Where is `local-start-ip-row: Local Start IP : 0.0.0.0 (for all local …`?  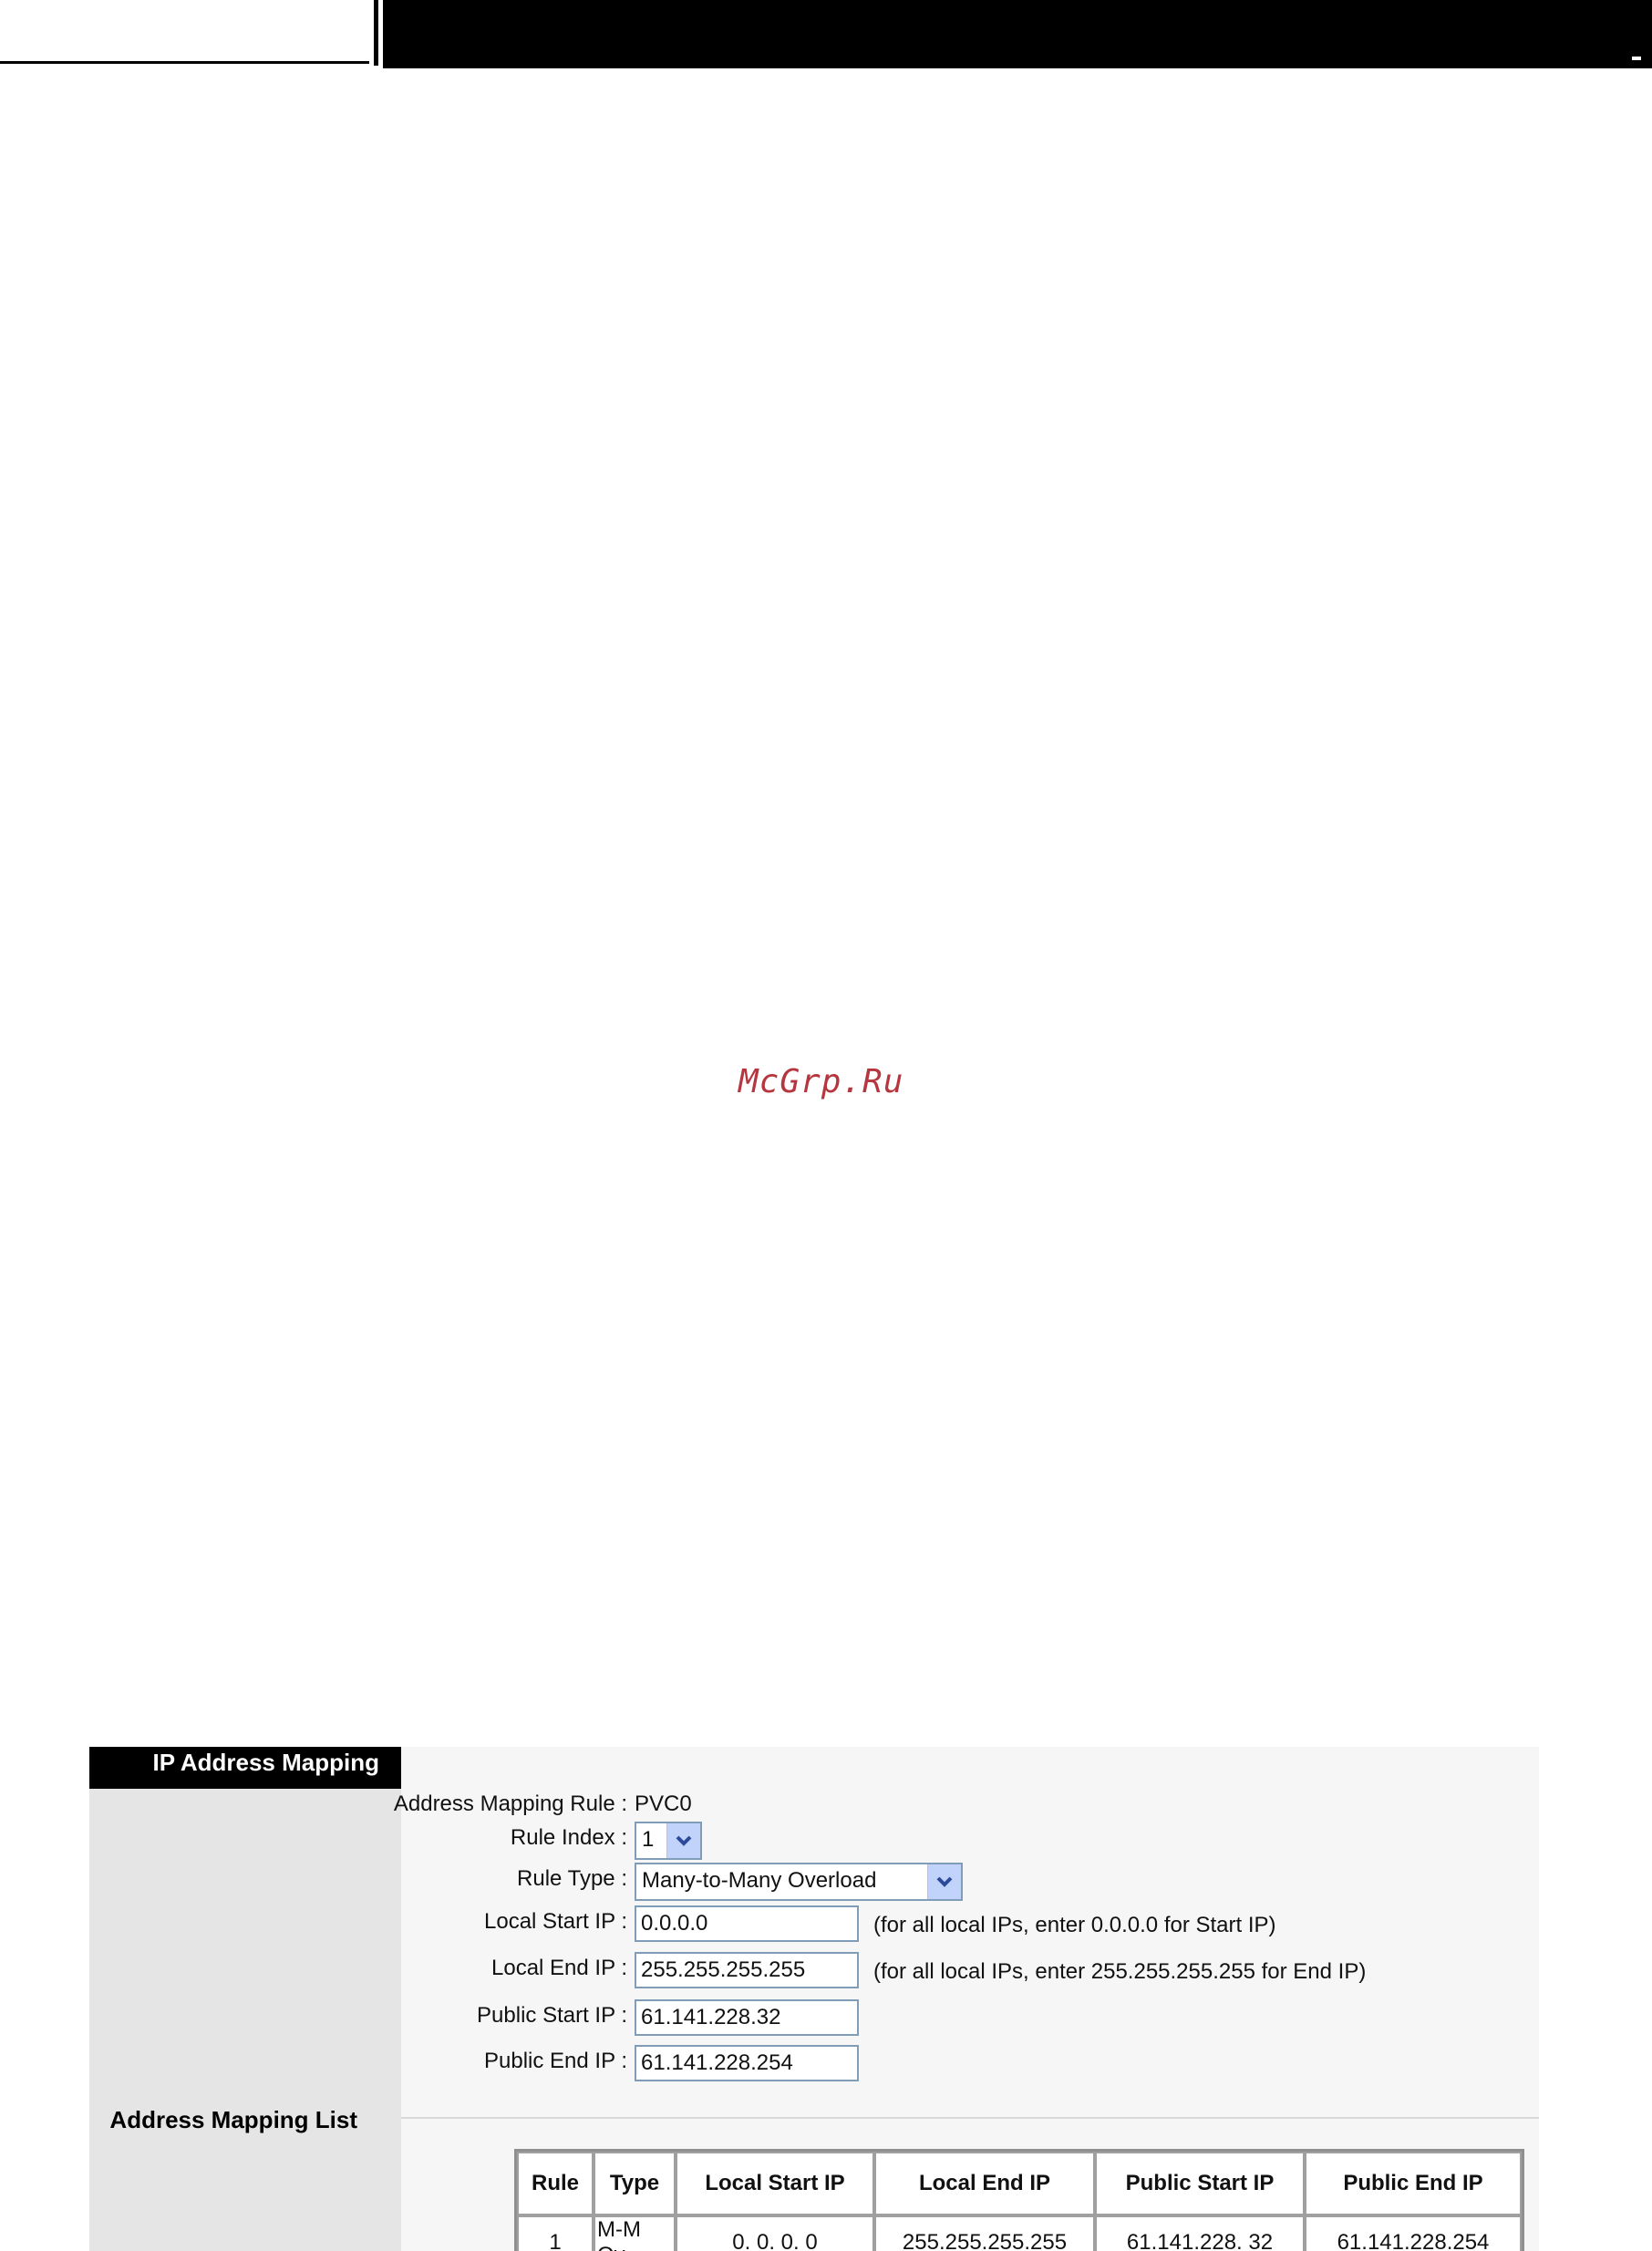 local-start-ip-row: Local Start IP : 0.0.0.0 (for all local … is located at coordinates (970, 1926).